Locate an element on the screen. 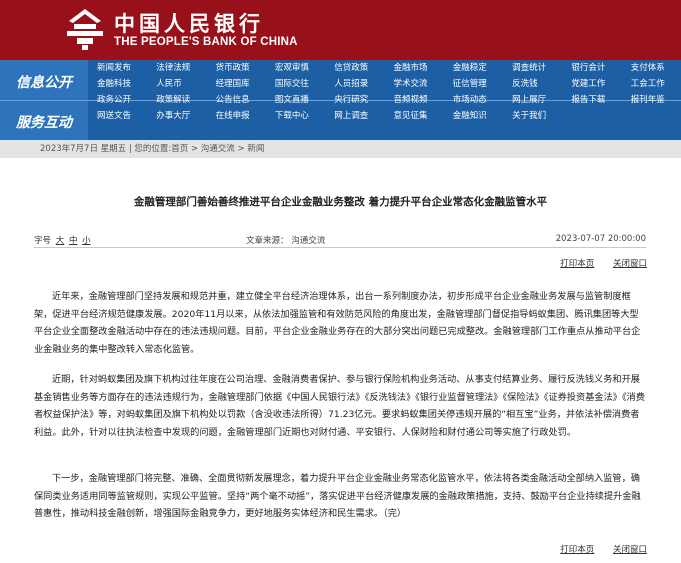 This screenshot has width=681, height=563. meta-divider is located at coordinates (340, 247).